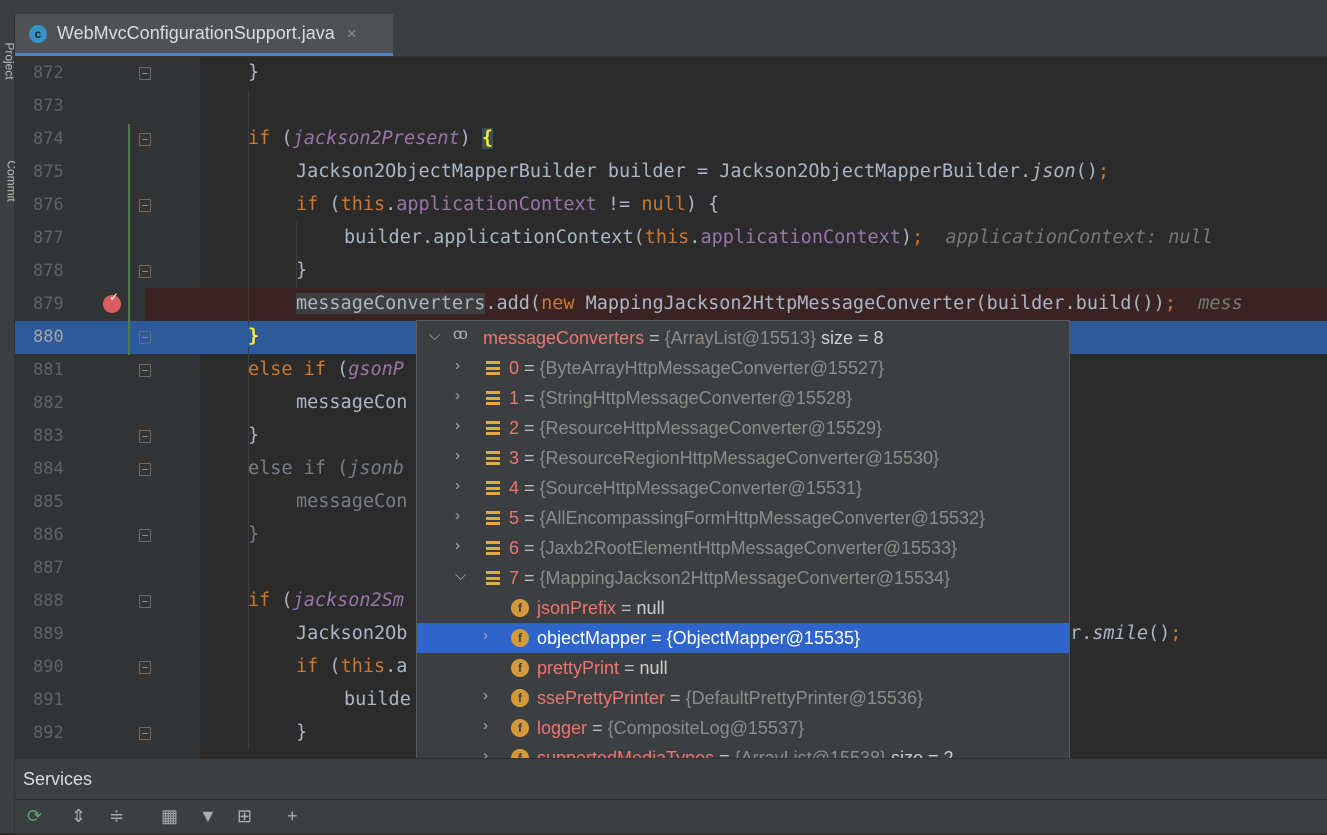 This screenshot has height=835, width=1327. Describe the element at coordinates (254, 72) in the screenshot. I see `code-line-872: }` at that location.